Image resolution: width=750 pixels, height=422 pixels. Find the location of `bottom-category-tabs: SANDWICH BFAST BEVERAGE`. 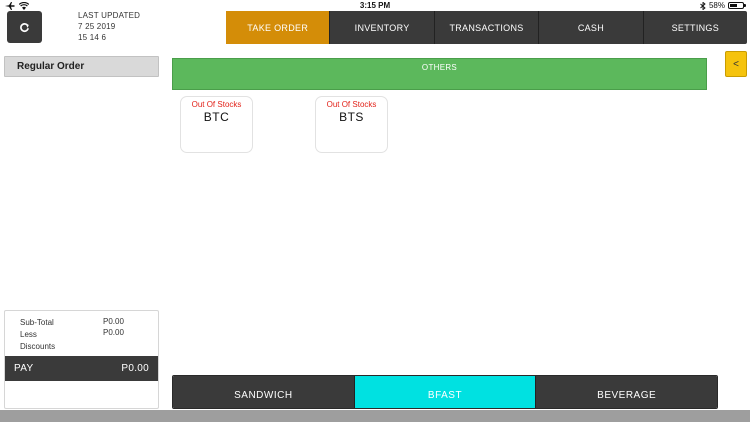

bottom-category-tabs: SANDWICH BFAST BEVERAGE is located at coordinates (445, 392).